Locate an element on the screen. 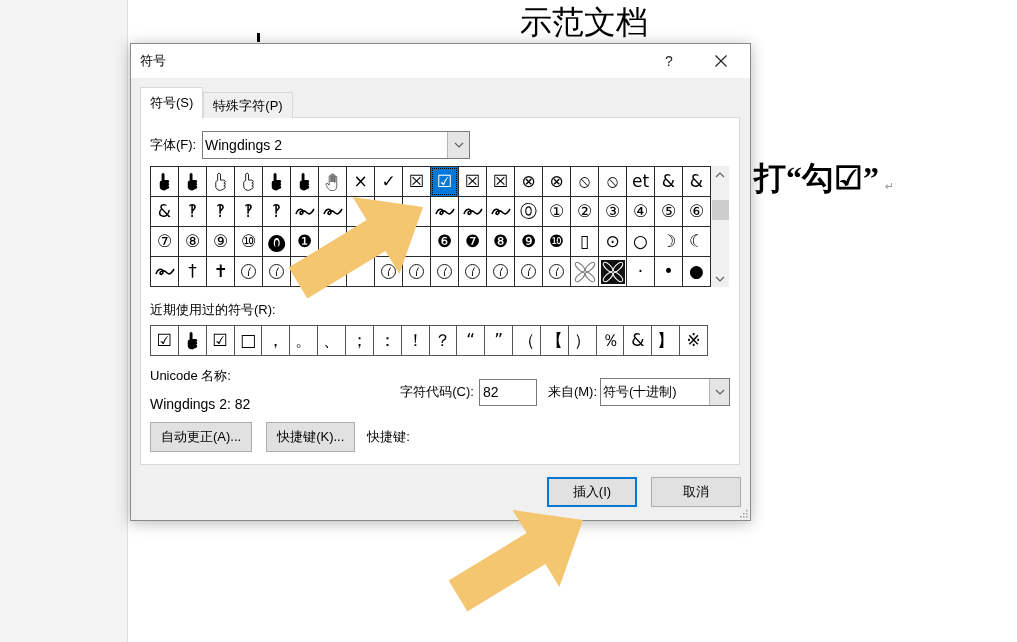 The width and height of the screenshot is (1017, 642). recent-symbol-cell: ， is located at coordinates (276, 340).